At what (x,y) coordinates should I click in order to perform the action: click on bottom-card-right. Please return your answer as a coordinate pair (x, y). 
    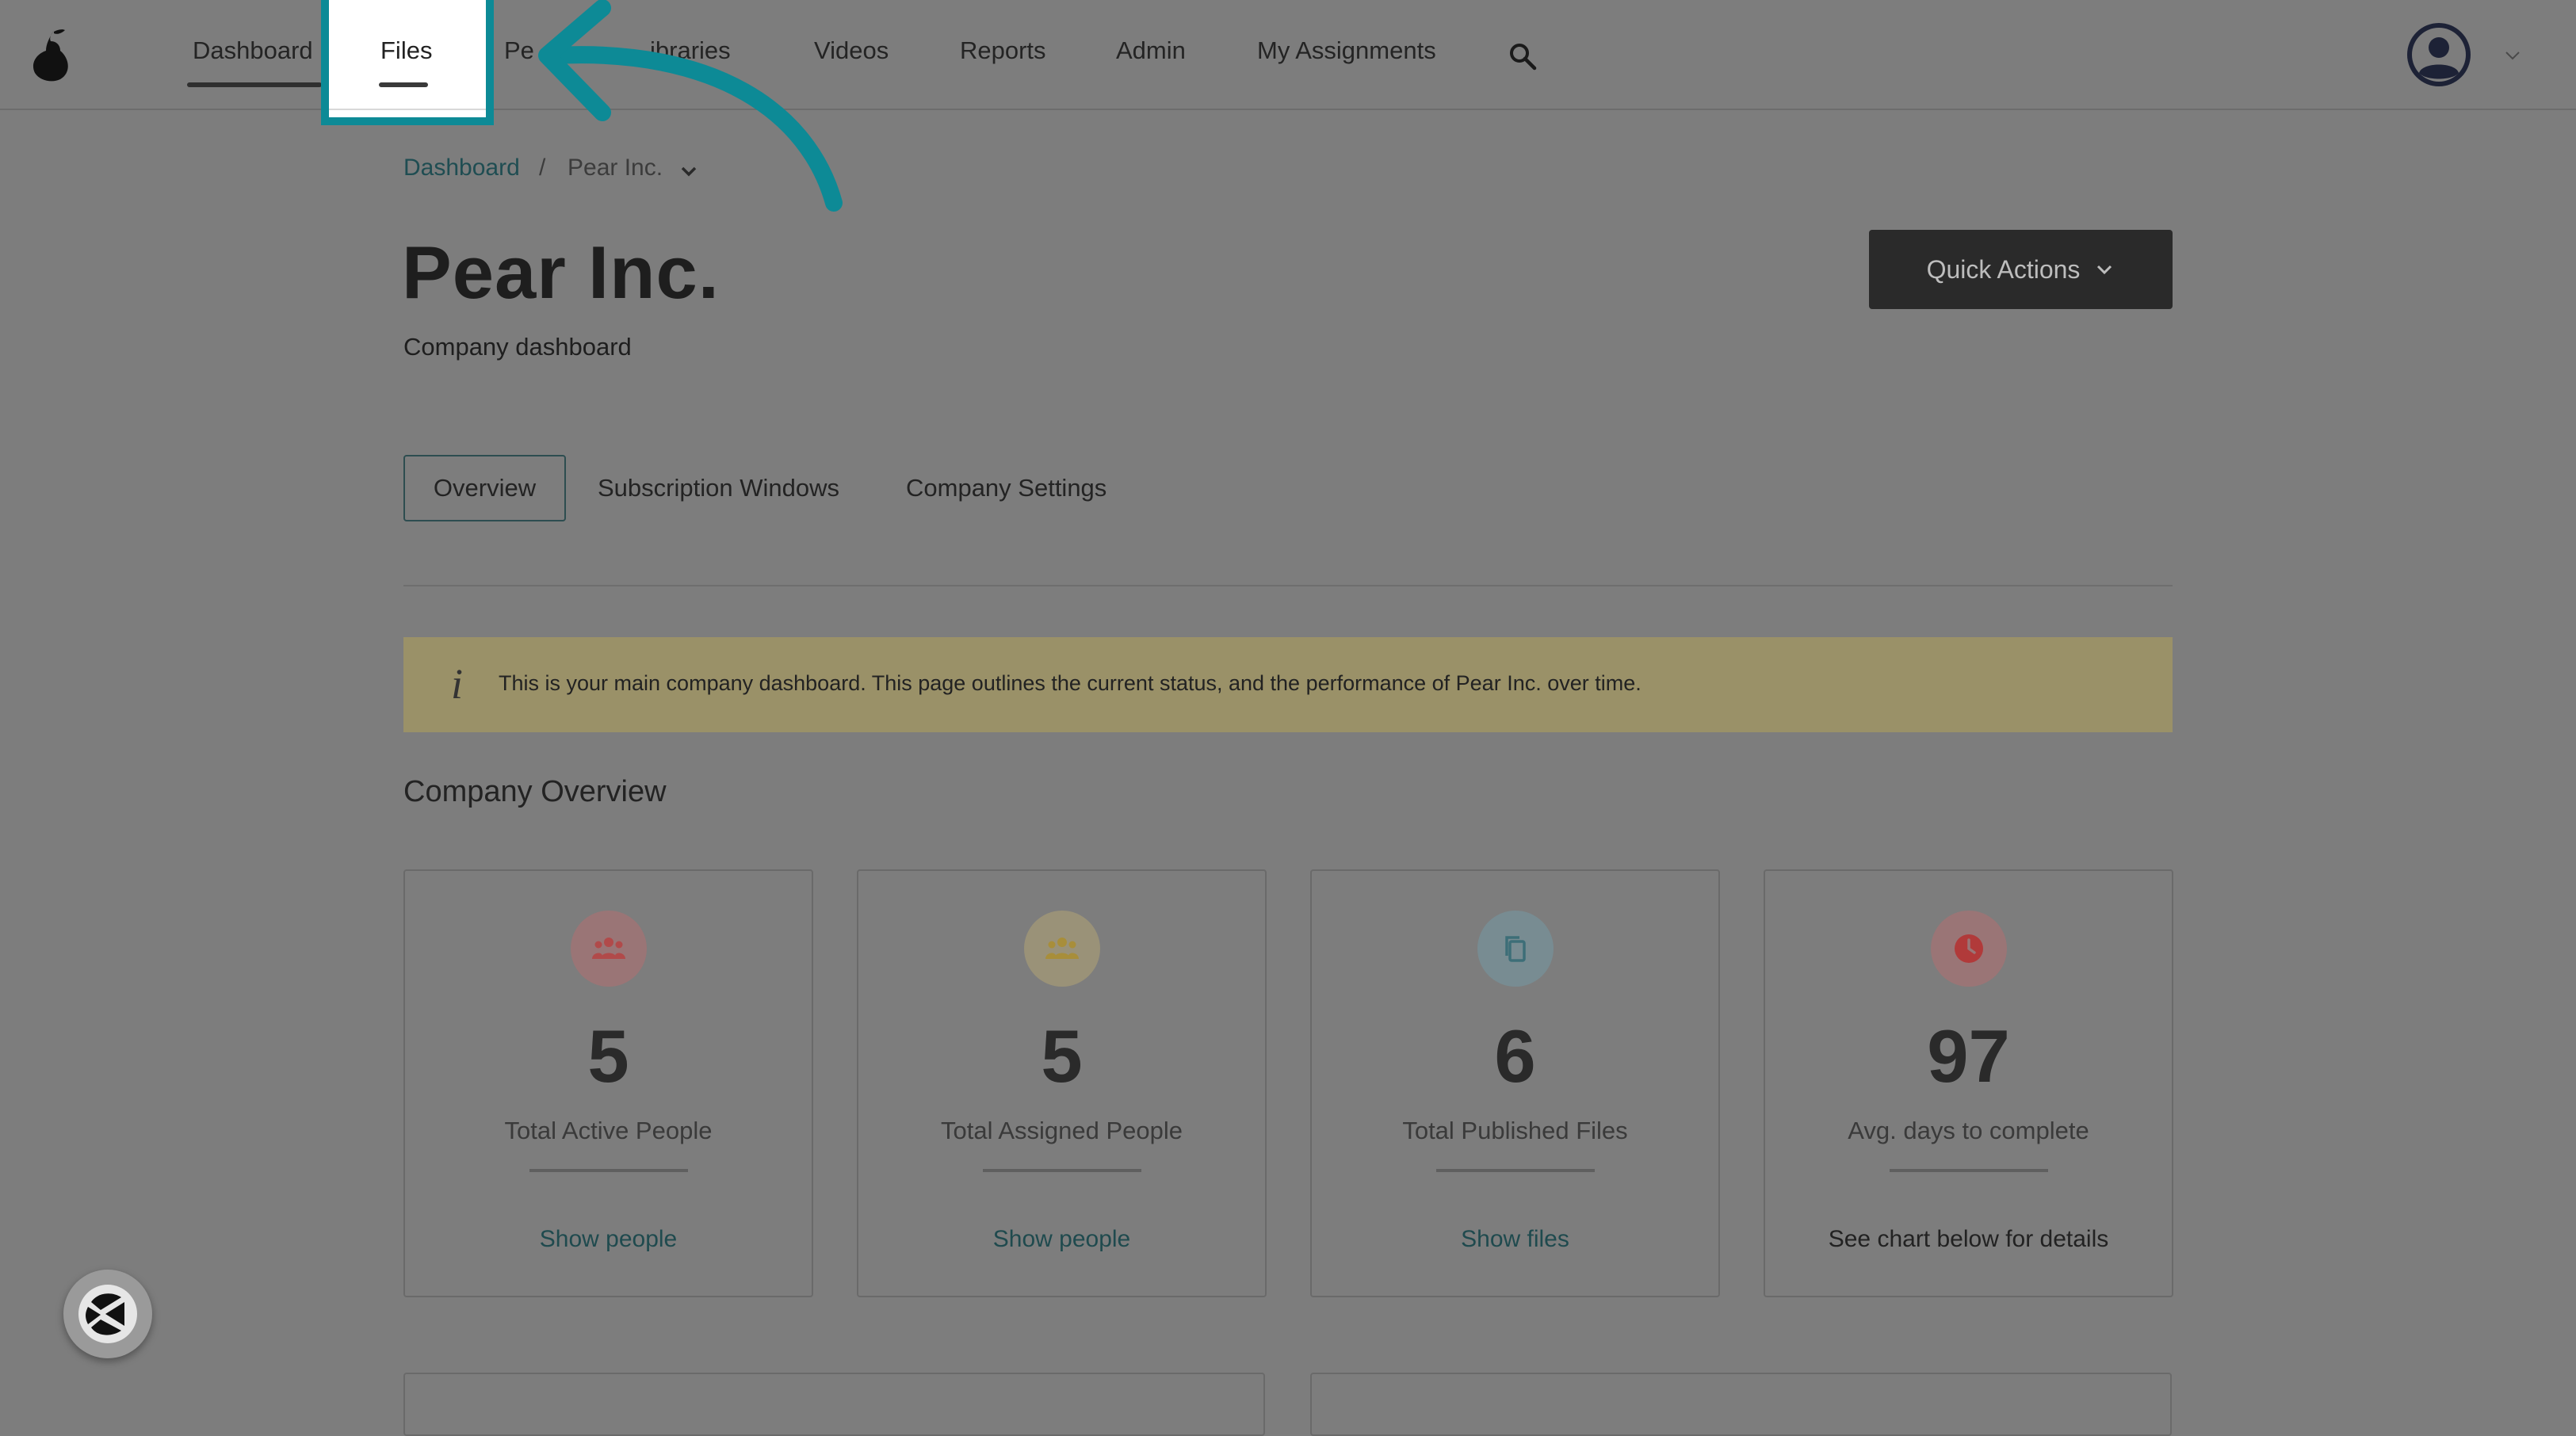
    Looking at the image, I should click on (1741, 1404).